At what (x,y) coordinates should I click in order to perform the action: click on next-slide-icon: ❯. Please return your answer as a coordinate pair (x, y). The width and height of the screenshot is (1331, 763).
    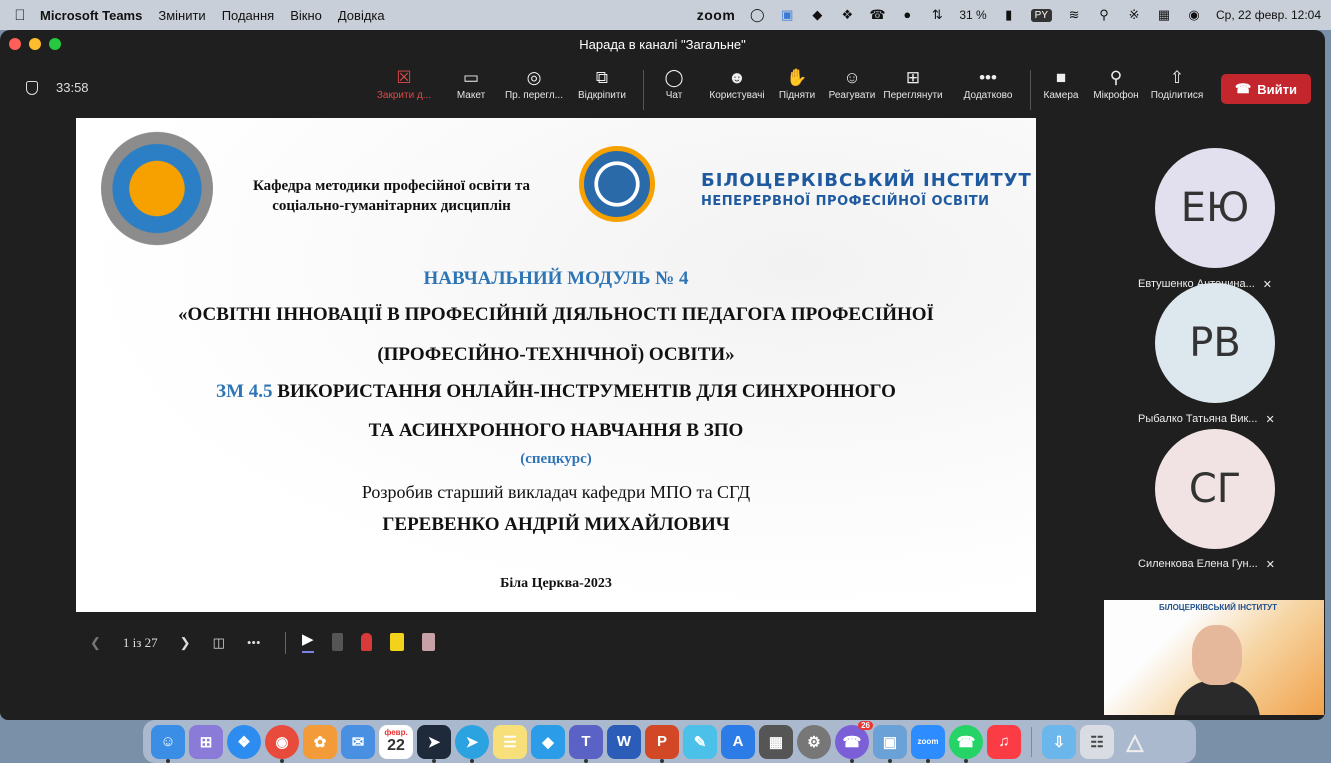
    Looking at the image, I should click on (185, 643).